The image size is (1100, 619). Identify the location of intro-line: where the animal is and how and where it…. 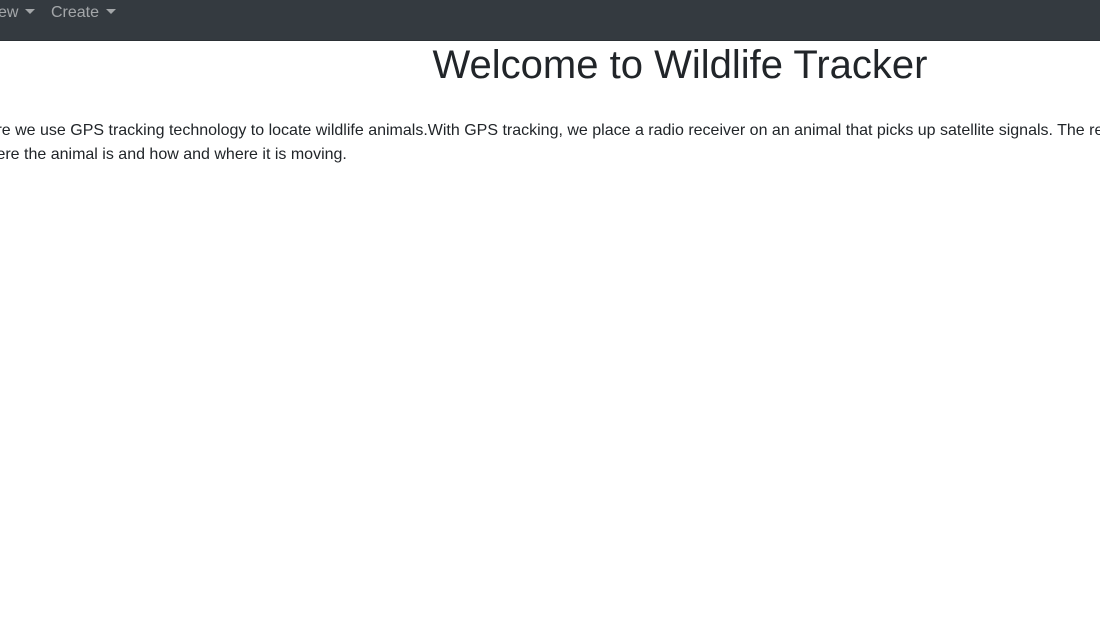
(173, 154).